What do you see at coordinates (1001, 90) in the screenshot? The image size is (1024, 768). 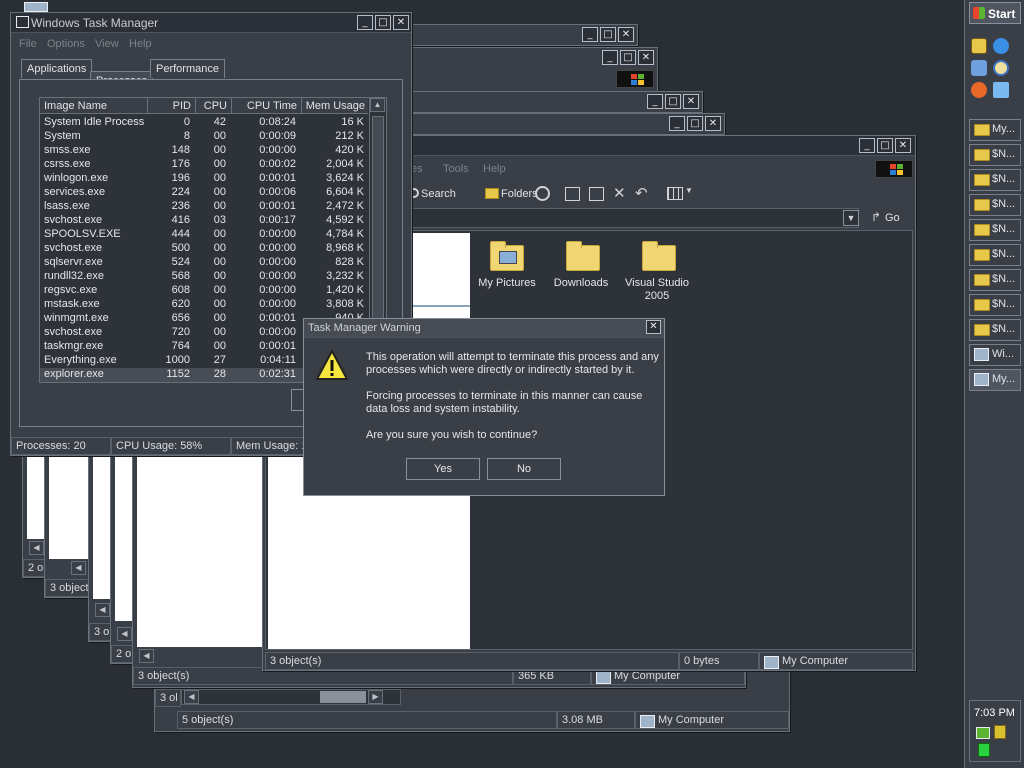 I see `messenger-icon` at bounding box center [1001, 90].